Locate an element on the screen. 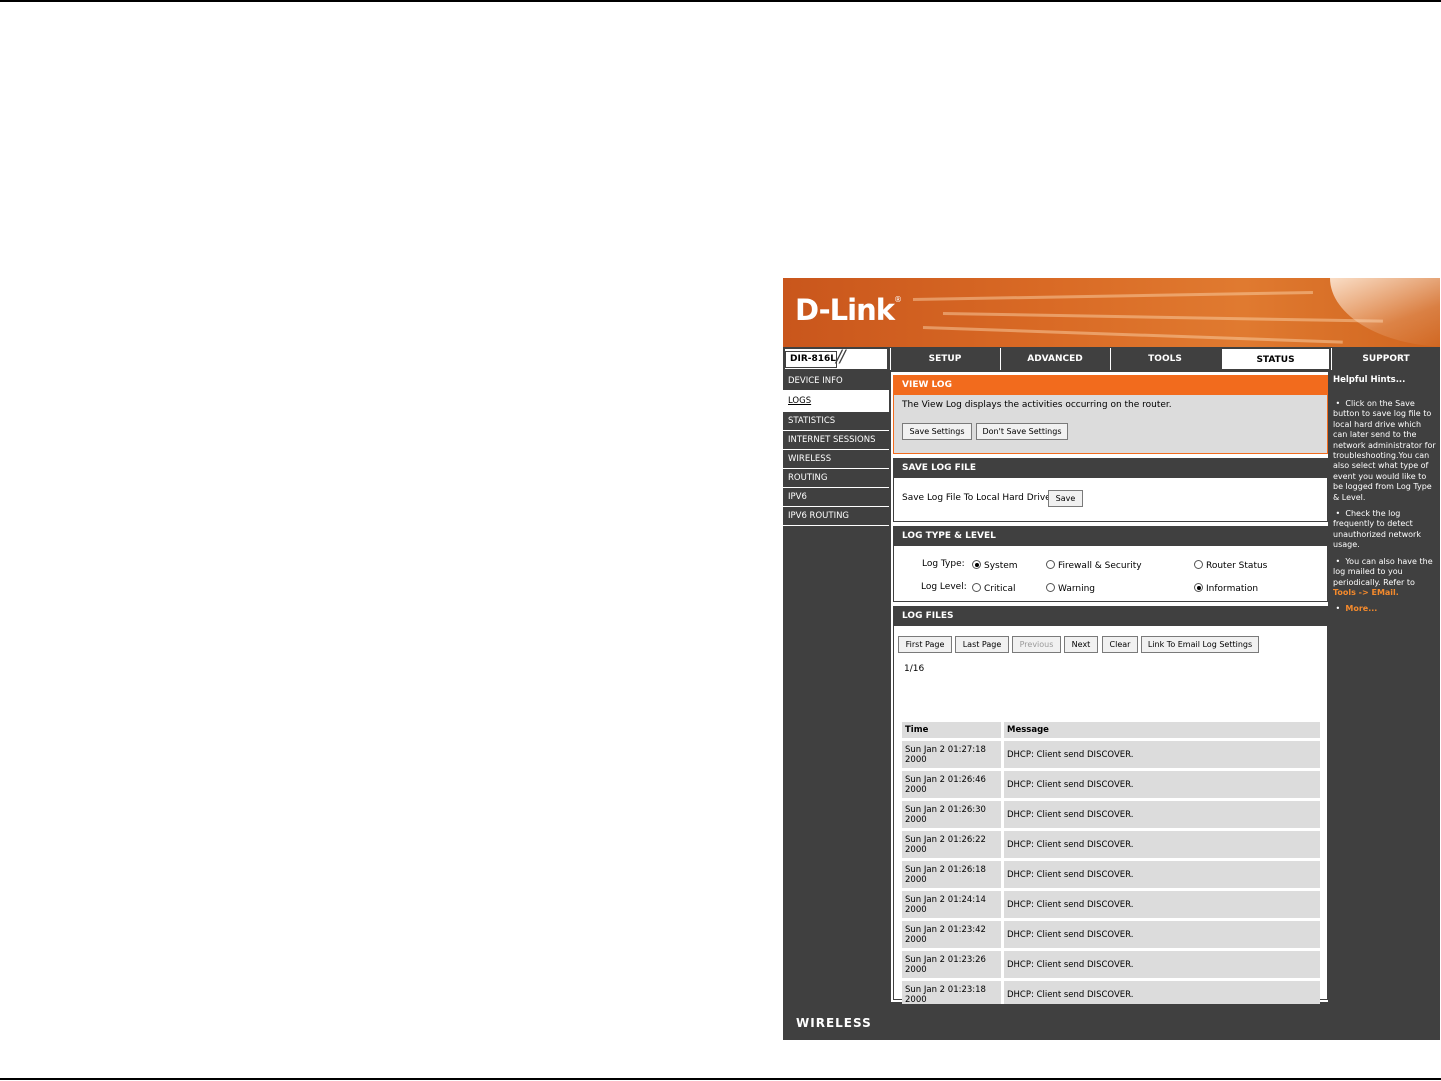 This screenshot has width=1441, height=1081. next-page-button: Next is located at coordinates (1081, 644).